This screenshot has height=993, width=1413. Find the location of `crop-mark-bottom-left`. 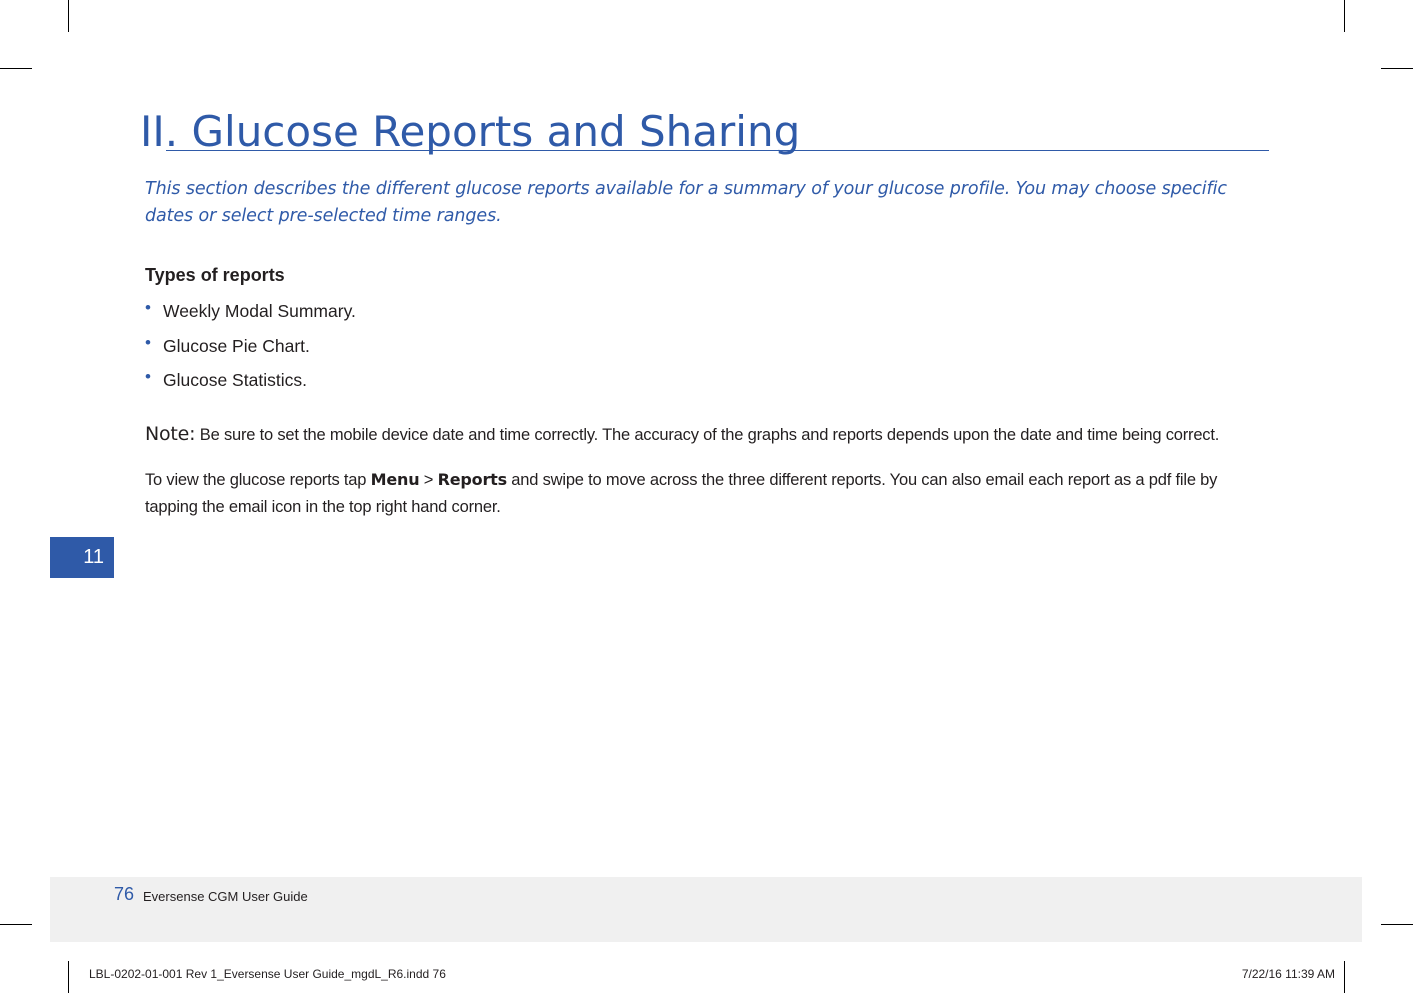

crop-mark-bottom-left is located at coordinates (68, 977).